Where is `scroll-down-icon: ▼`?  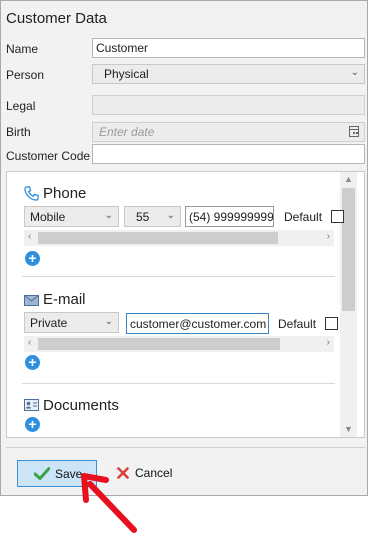
scroll-down-icon: ▼ is located at coordinates (348, 429).